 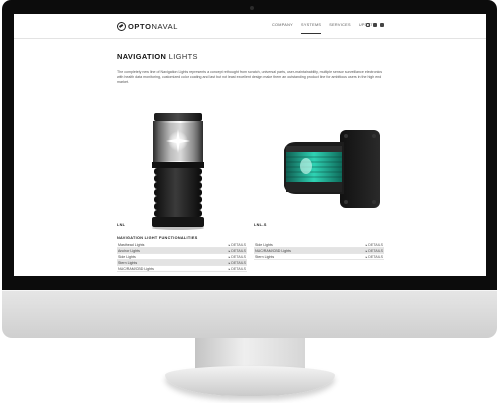 What do you see at coordinates (182, 269) in the screenshot?
I see `table-row: NUC/RAM/CBD Lights ▸ DETAILS` at bounding box center [182, 269].